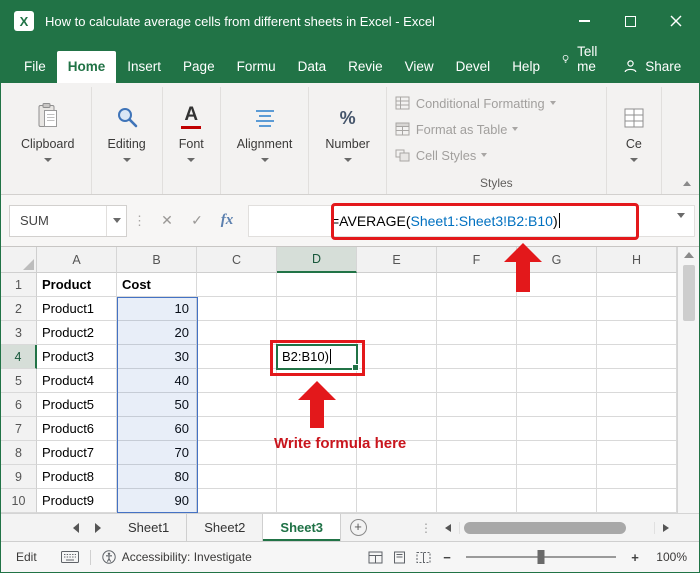 Image resolution: width=700 pixels, height=573 pixels. What do you see at coordinates (237, 285) in the screenshot?
I see `cell-C1` at bounding box center [237, 285].